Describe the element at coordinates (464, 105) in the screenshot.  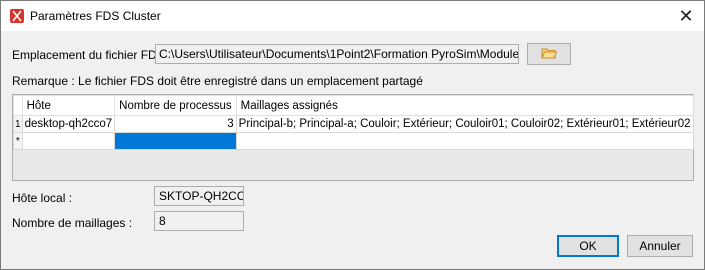
I see `column-header-meshes: Maillages assignés` at that location.